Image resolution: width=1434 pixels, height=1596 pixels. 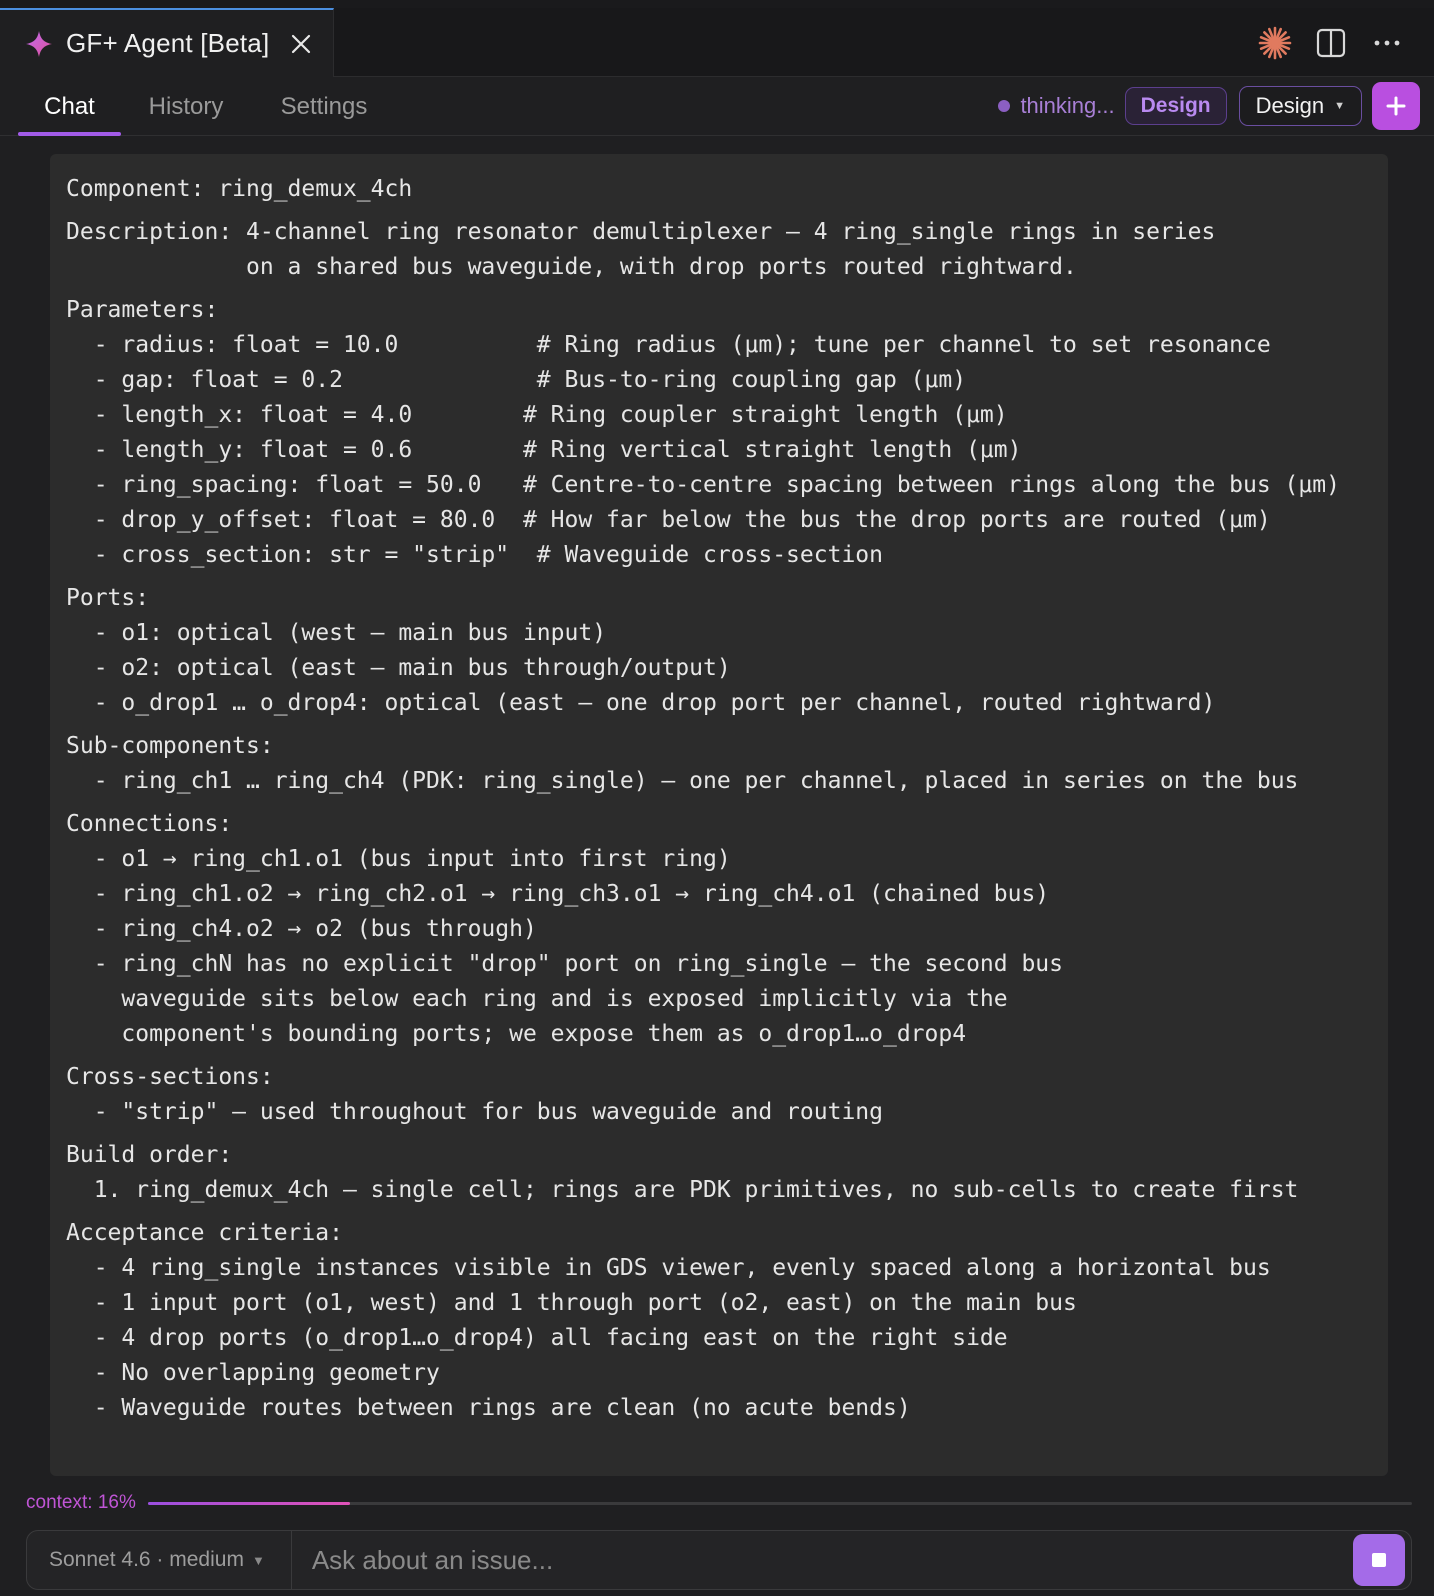 I want to click on context-usage: context: 16%, so click(x=719, y=1503).